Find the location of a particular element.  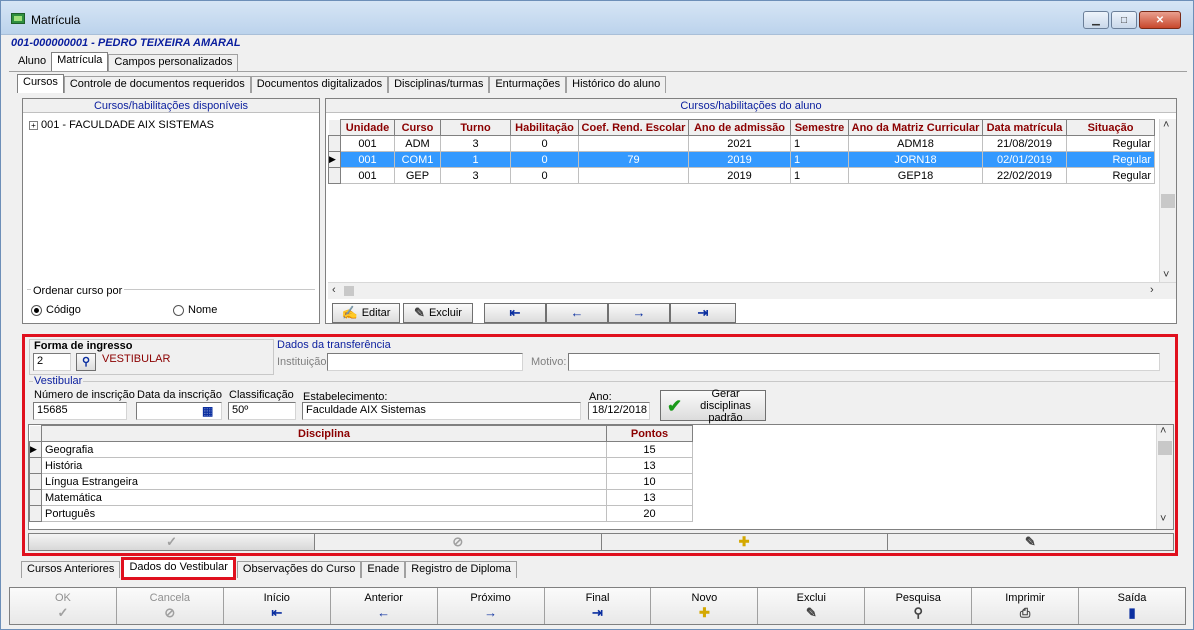

col-ano-matriz: Ano da Matriz Curricular is located at coordinates (915, 127).